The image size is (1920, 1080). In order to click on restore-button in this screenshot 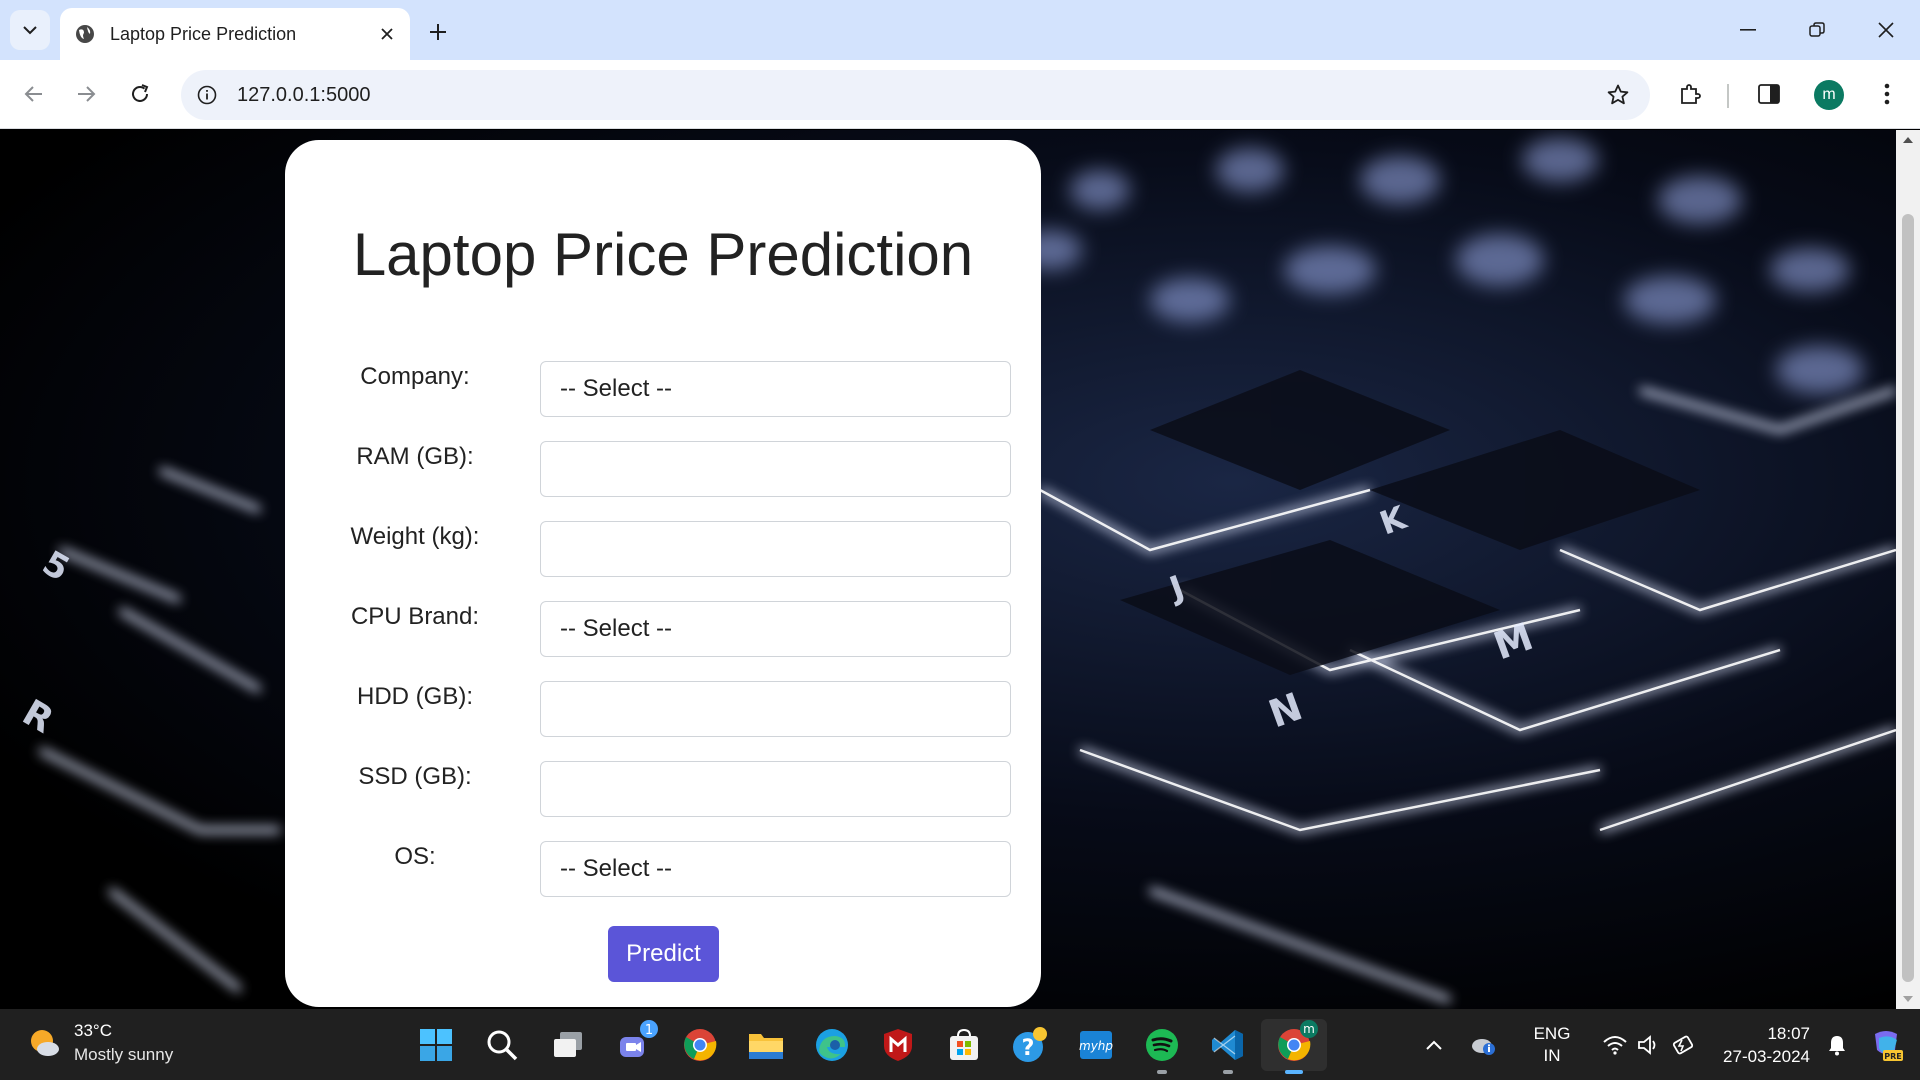, I will do `click(1816, 30)`.